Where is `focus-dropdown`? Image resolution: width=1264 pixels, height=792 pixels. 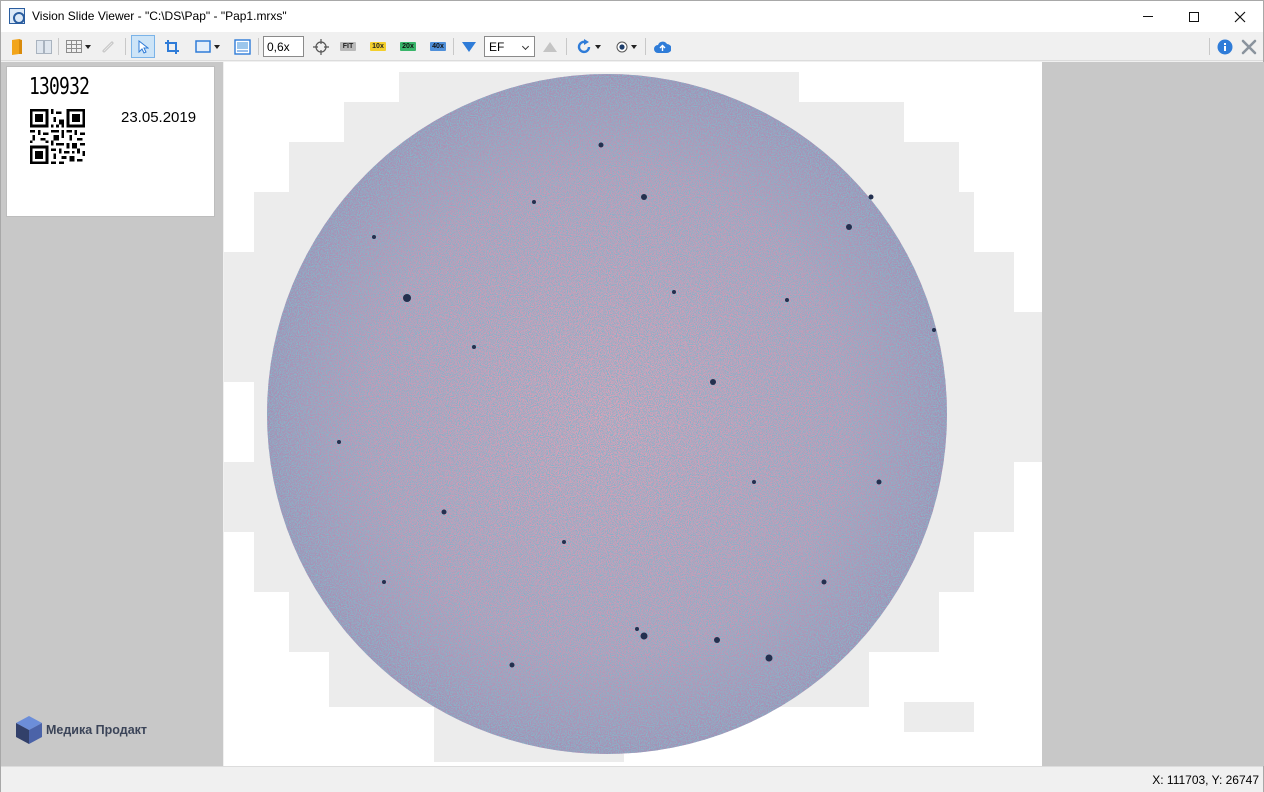
focus-dropdown is located at coordinates (626, 46).